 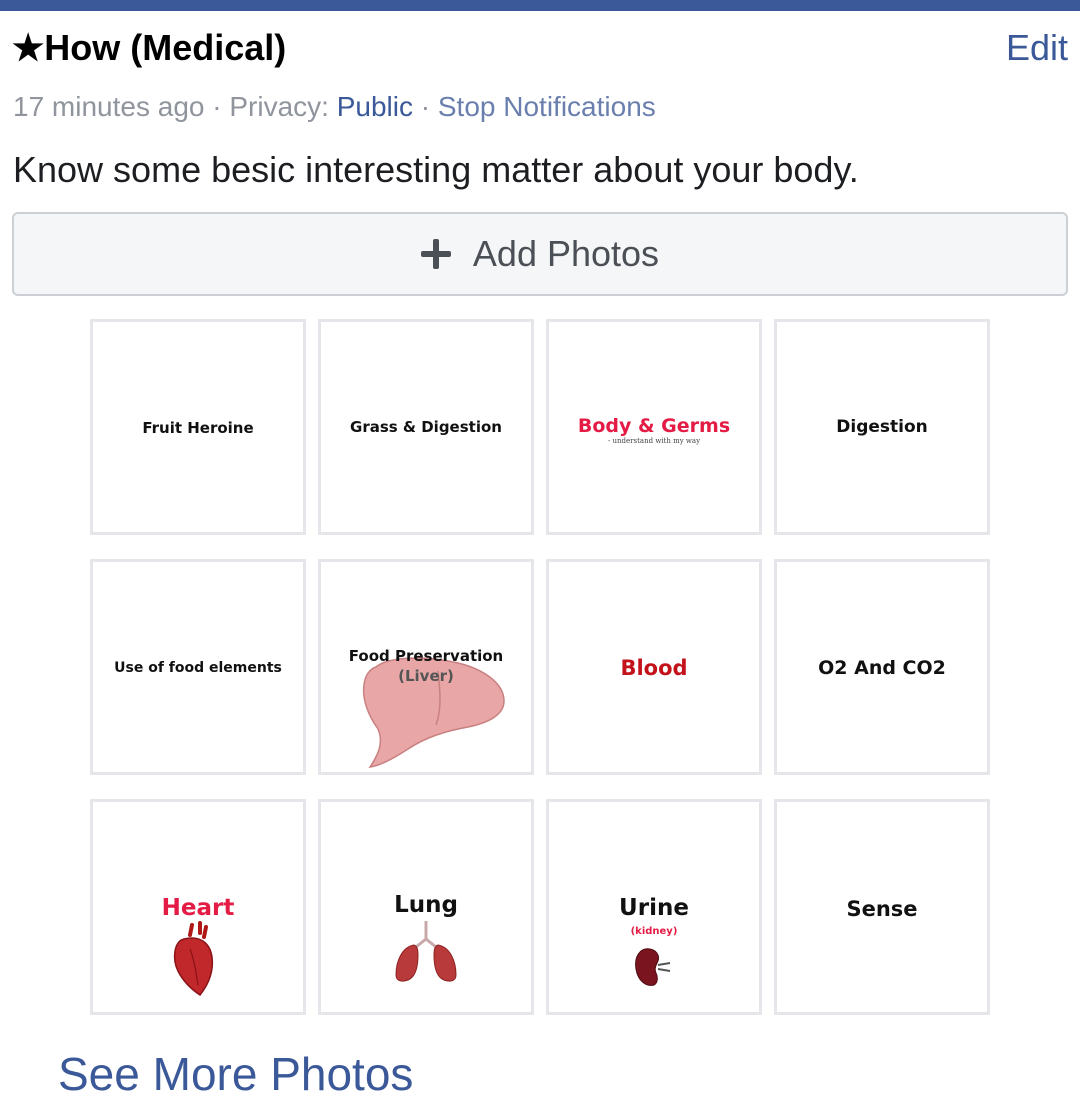 I want to click on kidney-icon, so click(x=653, y=967).